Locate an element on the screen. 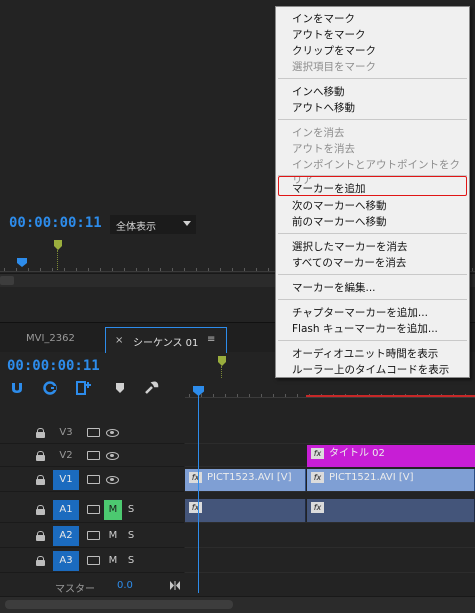  track-name: A1 is located at coordinates (66, 510).